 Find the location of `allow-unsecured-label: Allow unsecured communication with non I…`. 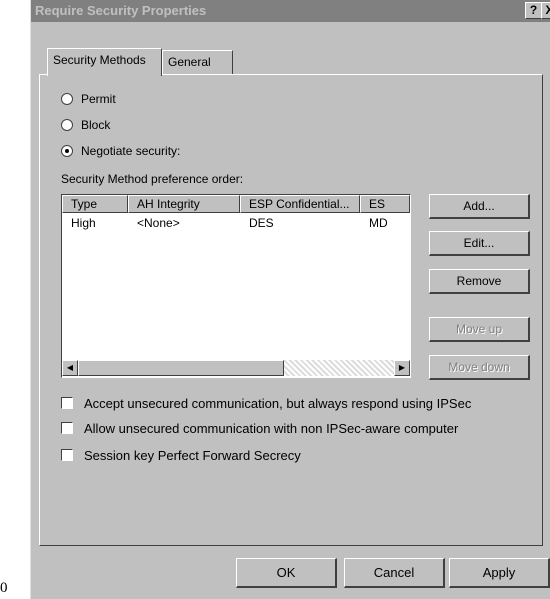

allow-unsecured-label: Allow unsecured communication with non I… is located at coordinates (271, 428).